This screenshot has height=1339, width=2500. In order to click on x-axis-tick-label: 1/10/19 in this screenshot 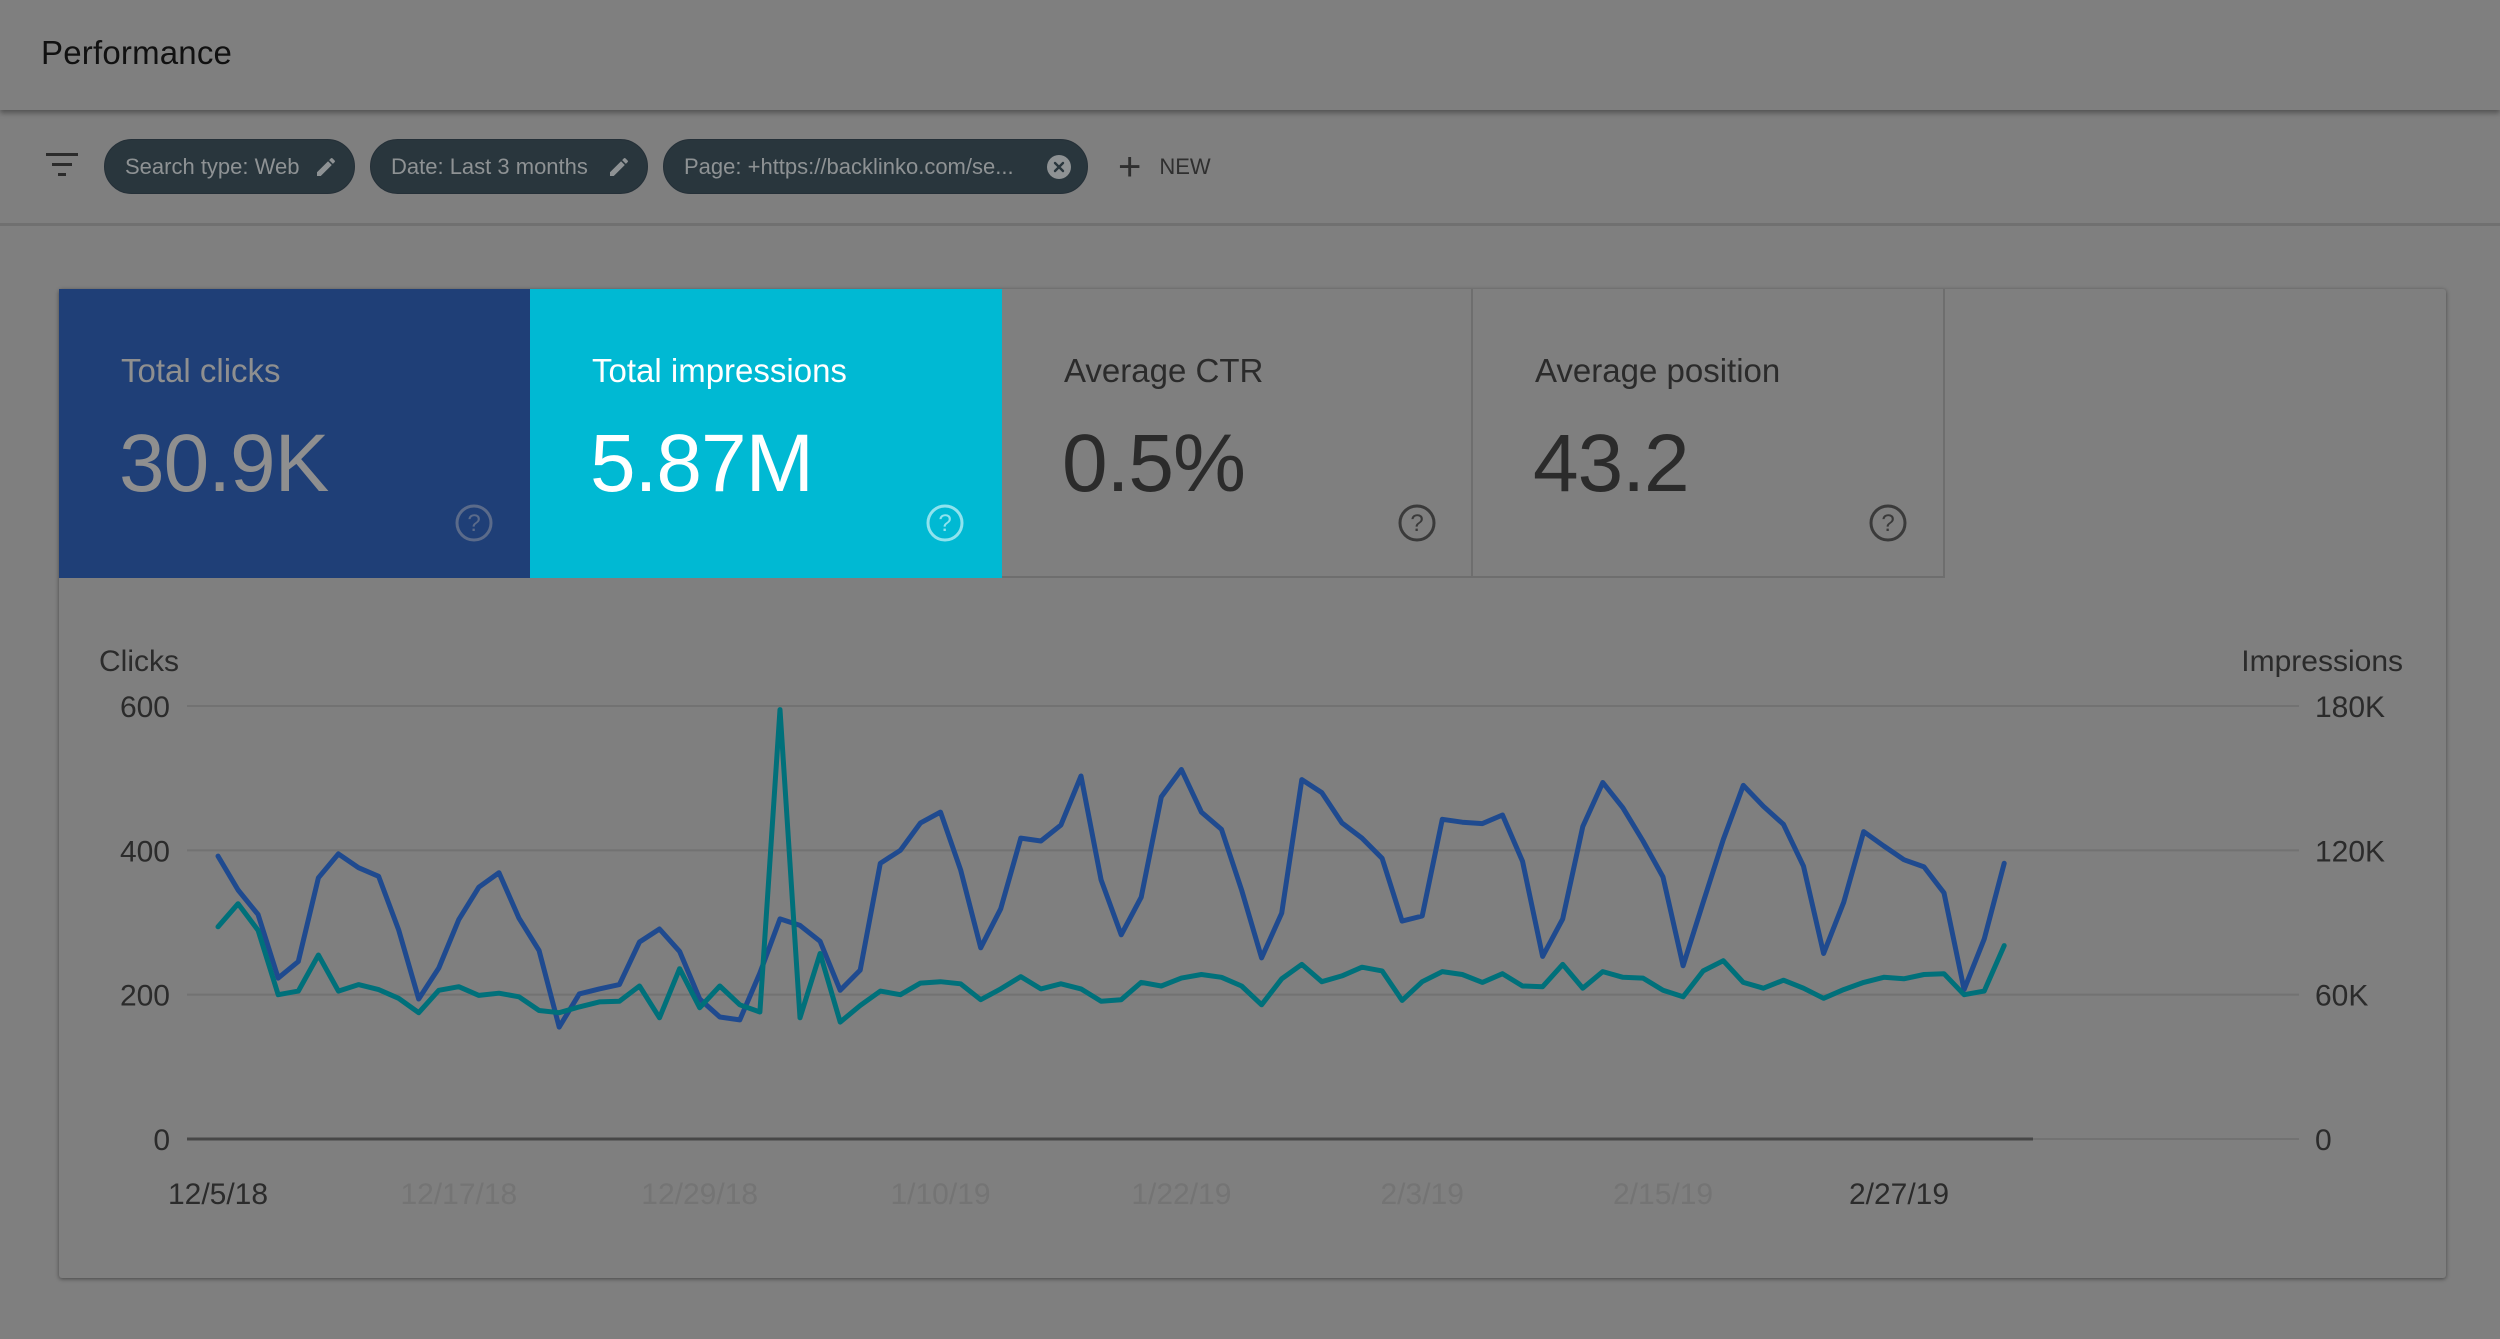, I will do `click(940, 1194)`.